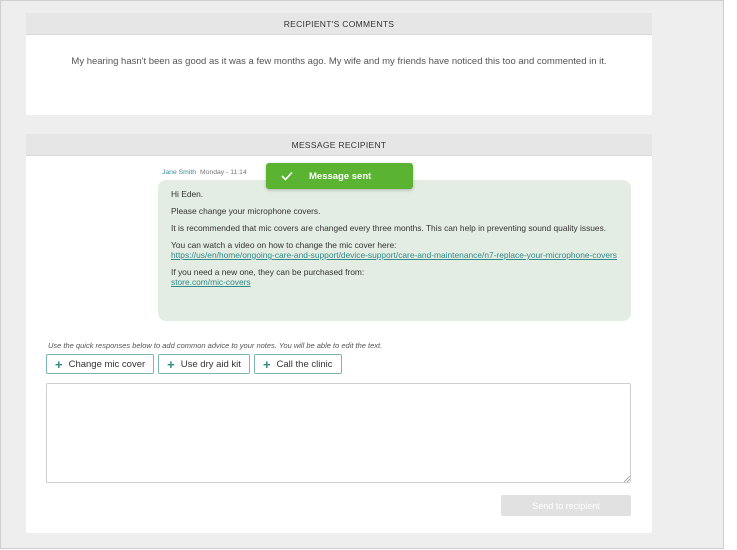  I want to click on message-meta: Jane Smith Monday - 11:14, so click(204, 172).